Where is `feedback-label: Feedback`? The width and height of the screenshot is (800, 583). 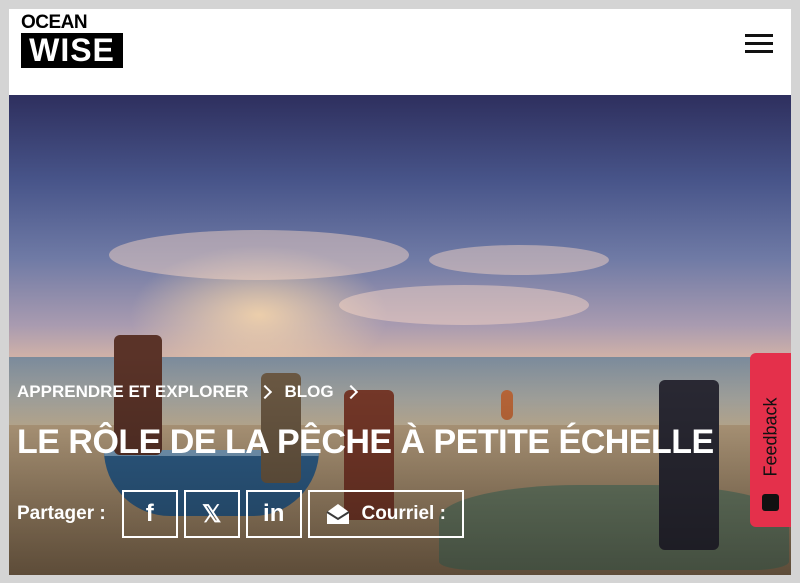
feedback-label: Feedback is located at coordinates (770, 436).